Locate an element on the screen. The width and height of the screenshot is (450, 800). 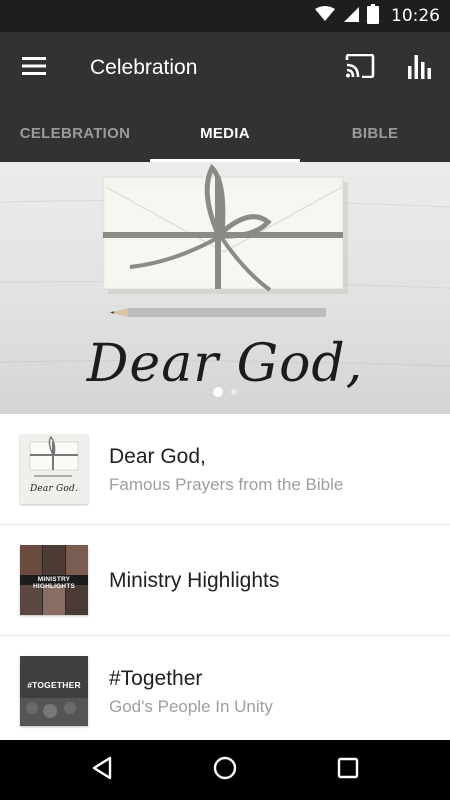
home-icon is located at coordinates (225, 770).